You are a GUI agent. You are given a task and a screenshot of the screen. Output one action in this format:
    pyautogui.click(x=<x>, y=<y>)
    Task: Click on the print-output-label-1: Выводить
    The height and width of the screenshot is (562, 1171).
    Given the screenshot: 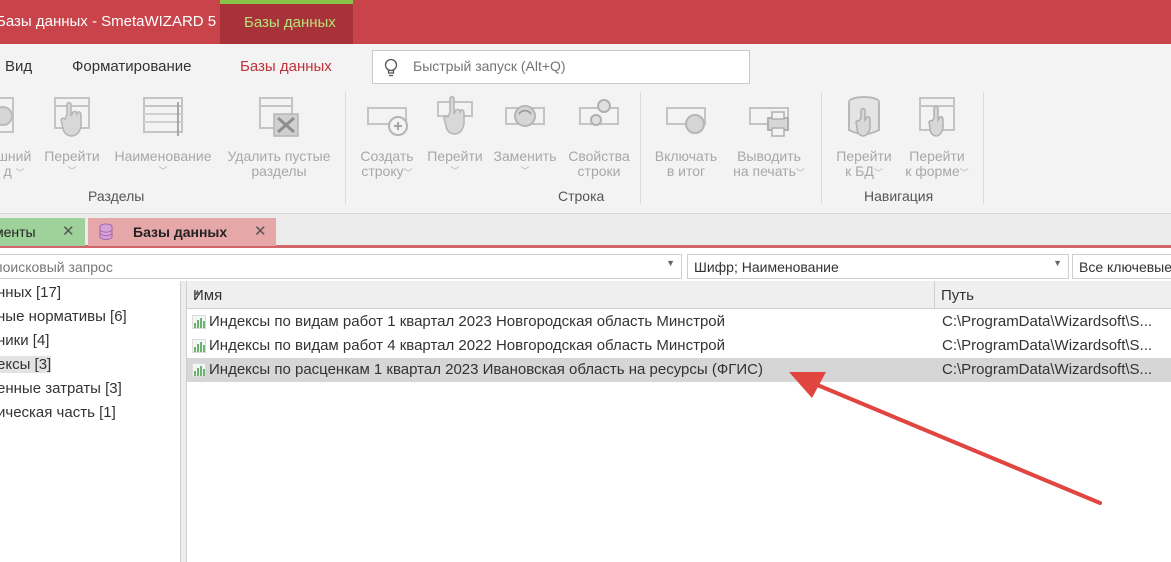 What is the action you would take?
    pyautogui.click(x=769, y=156)
    